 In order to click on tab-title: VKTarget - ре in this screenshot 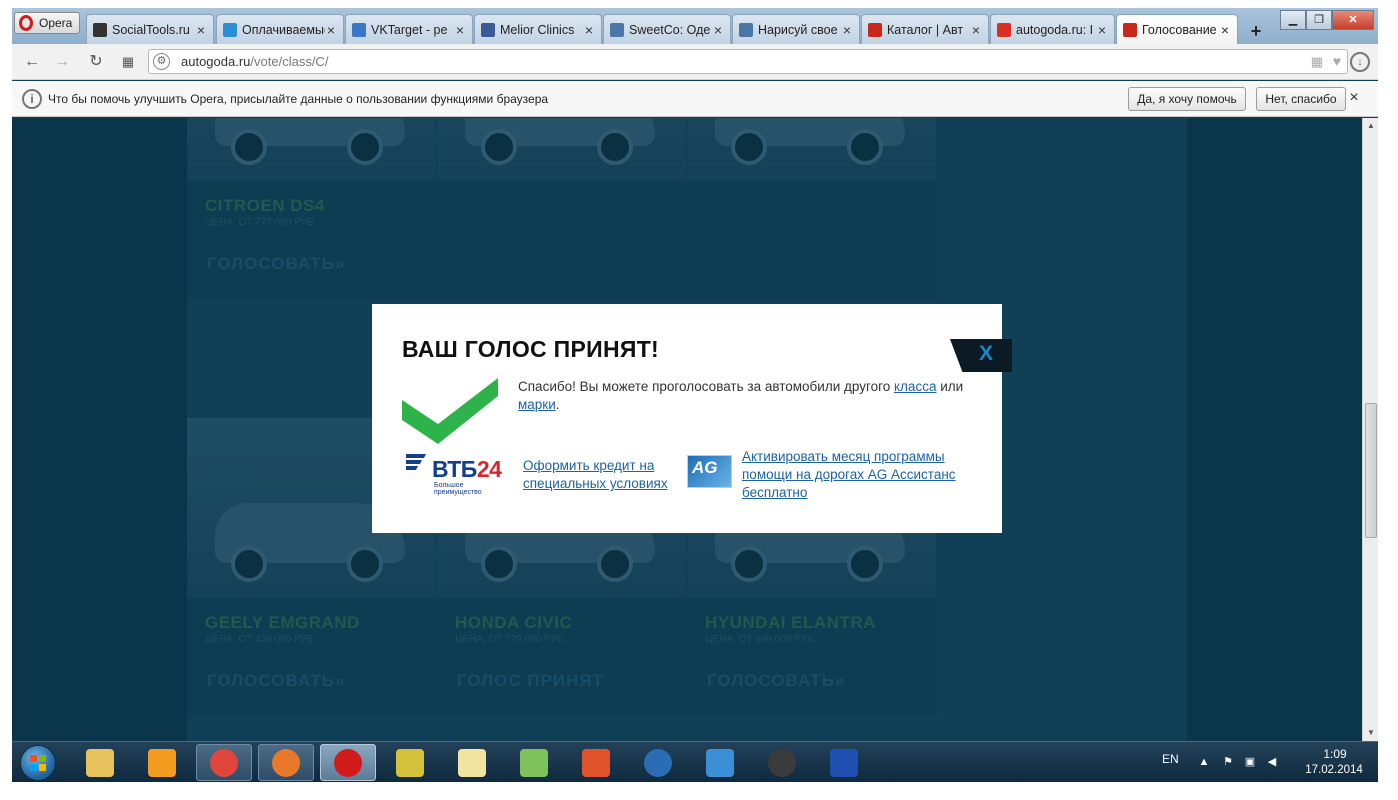, I will do `click(409, 29)`.